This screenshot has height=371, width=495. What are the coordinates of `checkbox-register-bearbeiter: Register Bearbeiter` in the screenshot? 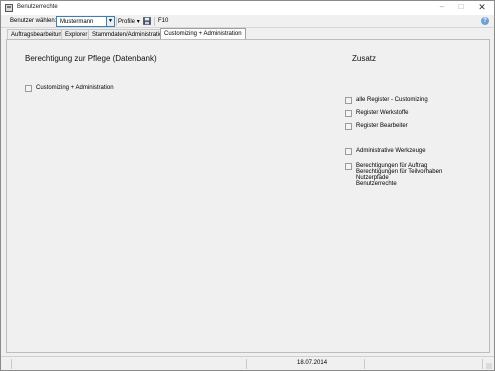 It's located at (376, 126).